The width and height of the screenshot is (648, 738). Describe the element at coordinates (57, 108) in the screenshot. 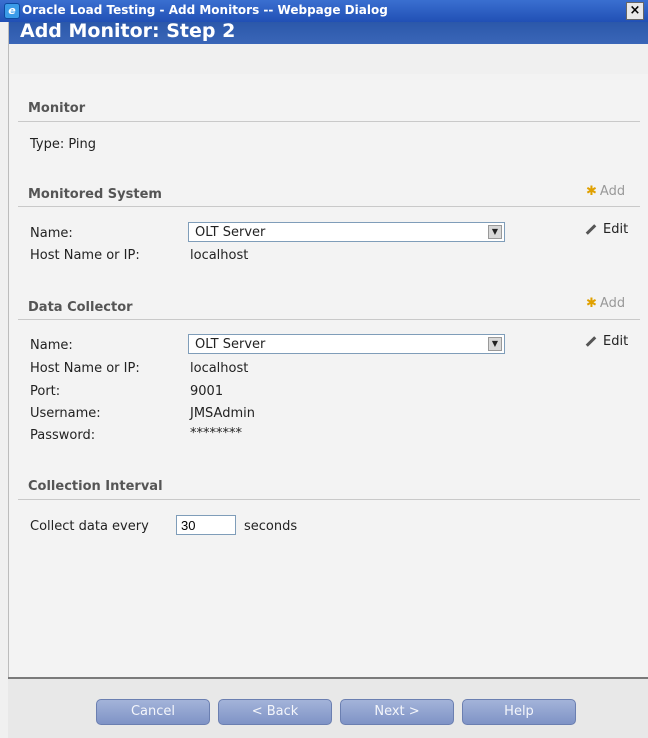

I see `section-title-monitor: Monitor` at that location.